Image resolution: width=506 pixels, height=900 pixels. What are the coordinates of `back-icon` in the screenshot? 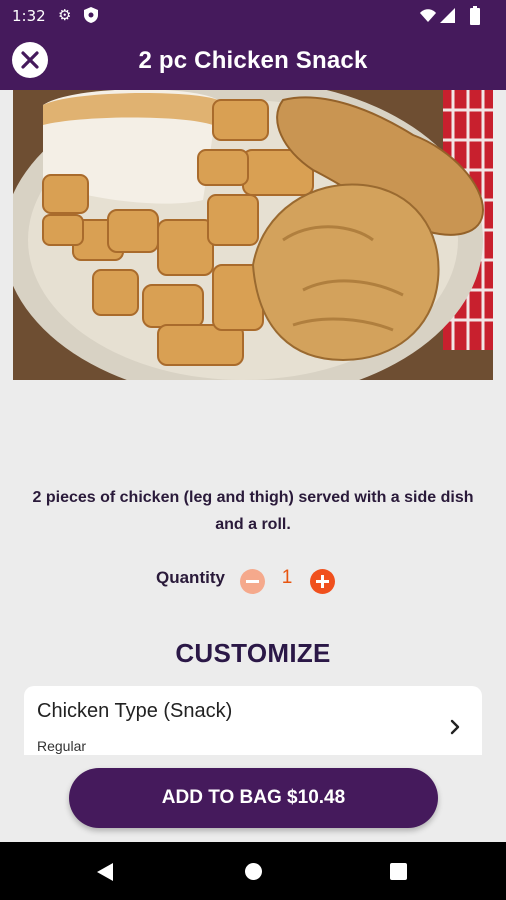 It's located at (105, 872).